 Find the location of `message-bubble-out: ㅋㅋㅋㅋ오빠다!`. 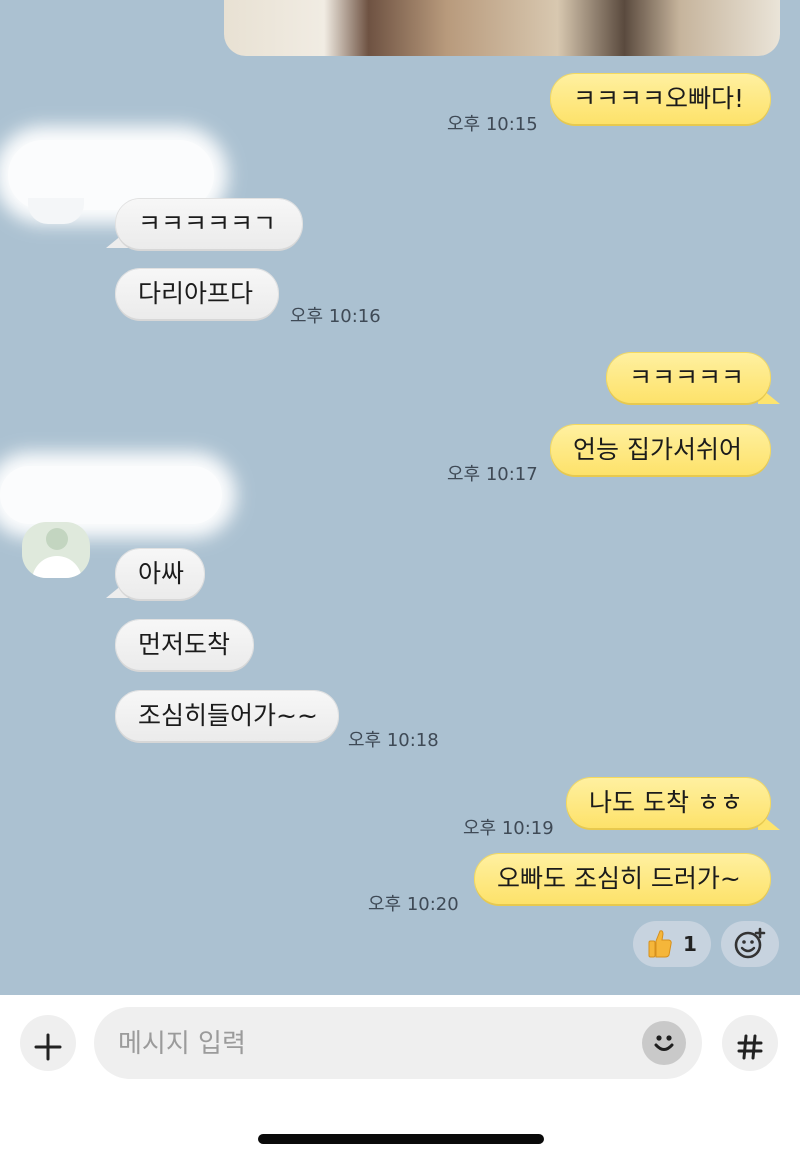

message-bubble-out: ㅋㅋㅋㅋ오빠다! is located at coordinates (660, 99).